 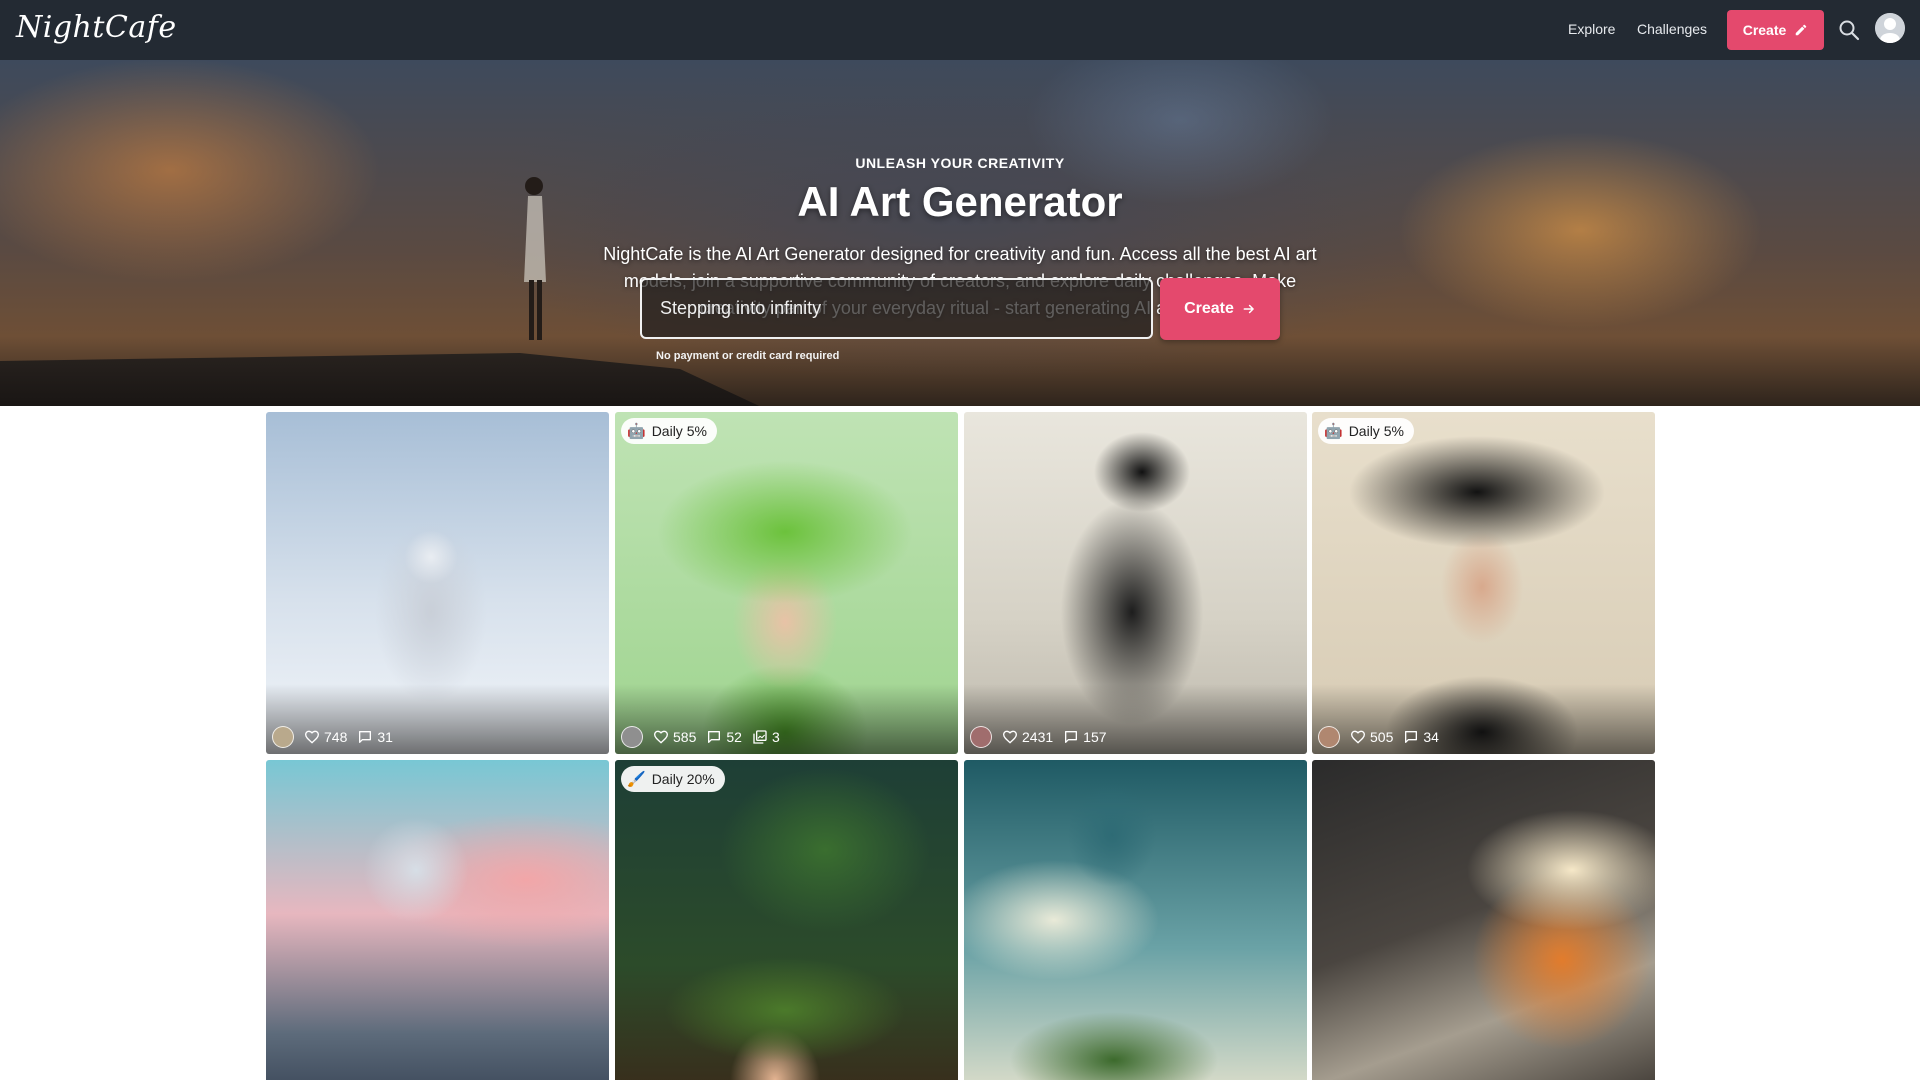 I want to click on comment-count: 31, so click(x=375, y=737).